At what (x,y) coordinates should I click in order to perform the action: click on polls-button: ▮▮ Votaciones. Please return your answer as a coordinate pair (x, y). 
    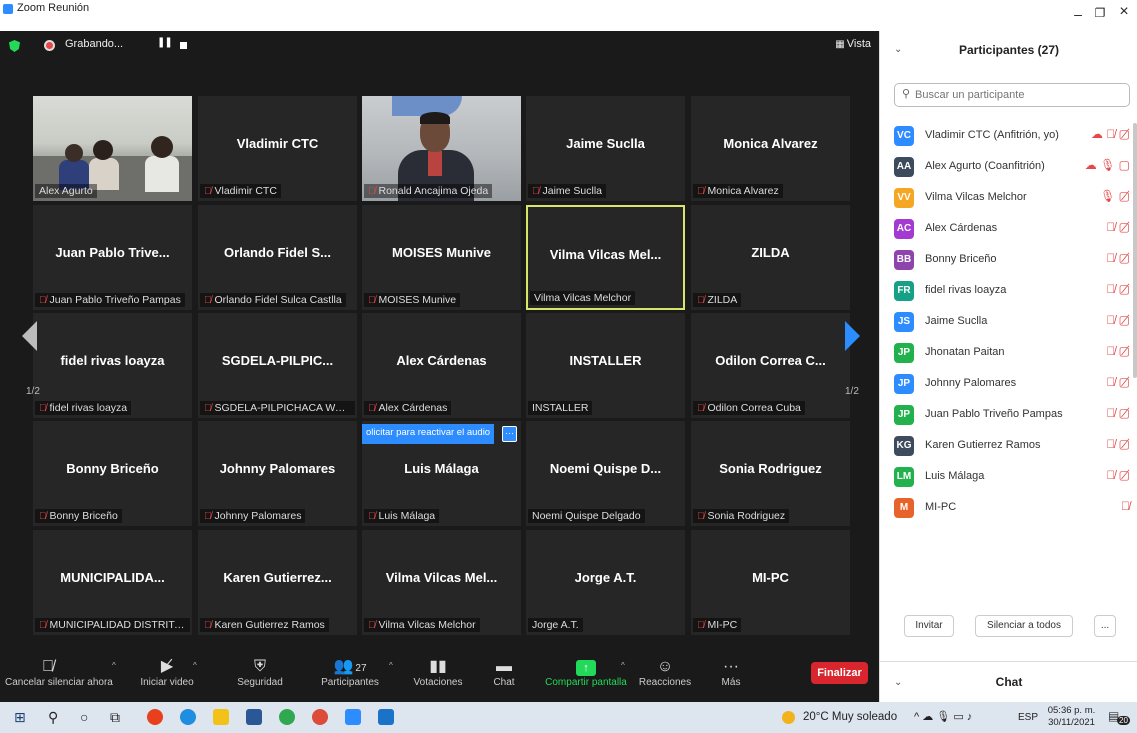
    Looking at the image, I should click on (438, 672).